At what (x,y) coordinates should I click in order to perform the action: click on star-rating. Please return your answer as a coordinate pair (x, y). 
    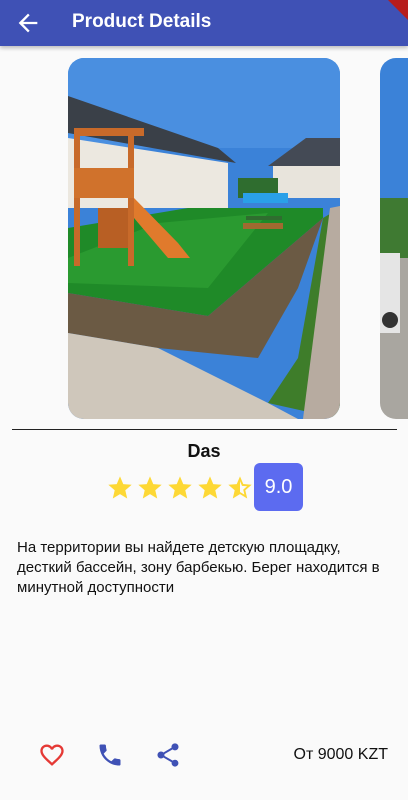
    Looking at the image, I should click on (180, 488).